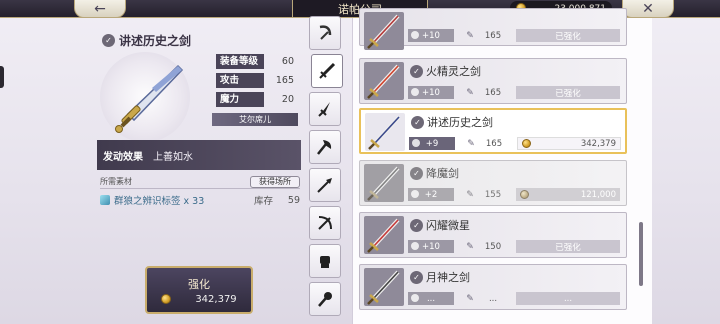 This screenshot has height=324, width=720. I want to click on tab-gauntlet, so click(325, 261).